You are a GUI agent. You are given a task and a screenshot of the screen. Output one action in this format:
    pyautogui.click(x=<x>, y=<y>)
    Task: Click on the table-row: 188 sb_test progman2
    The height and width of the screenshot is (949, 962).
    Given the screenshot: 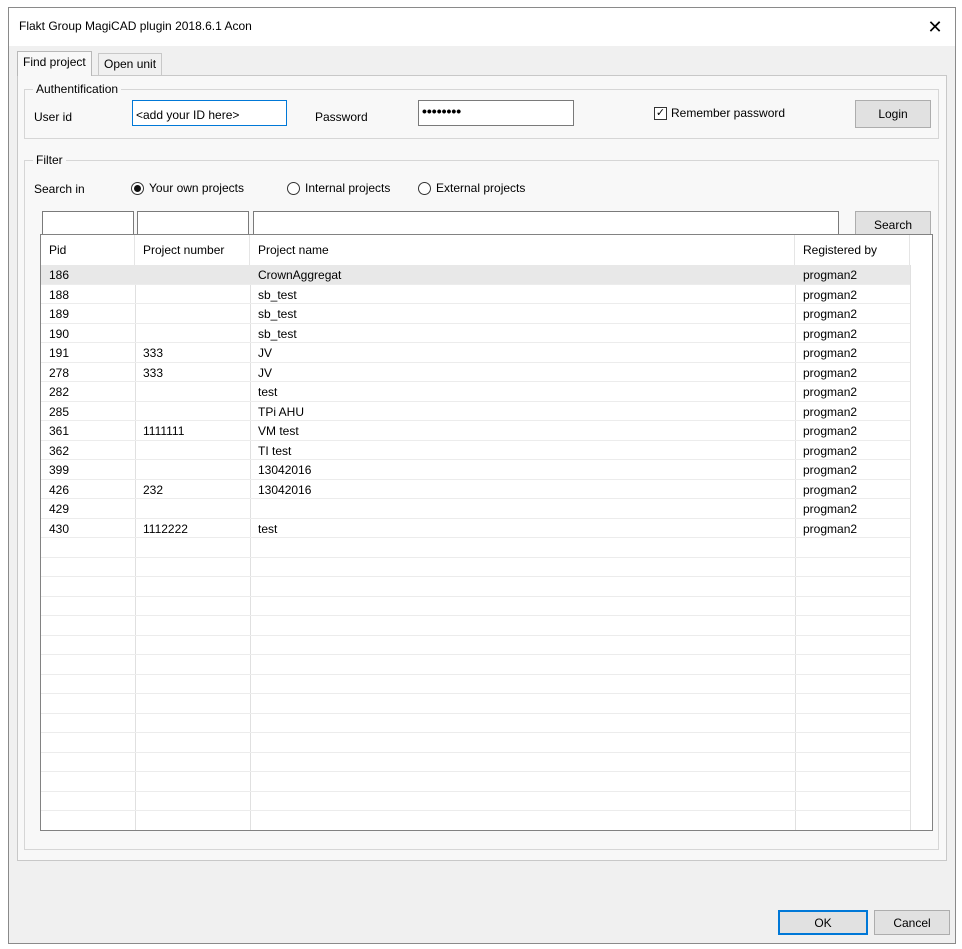 What is the action you would take?
    pyautogui.click(x=475, y=294)
    